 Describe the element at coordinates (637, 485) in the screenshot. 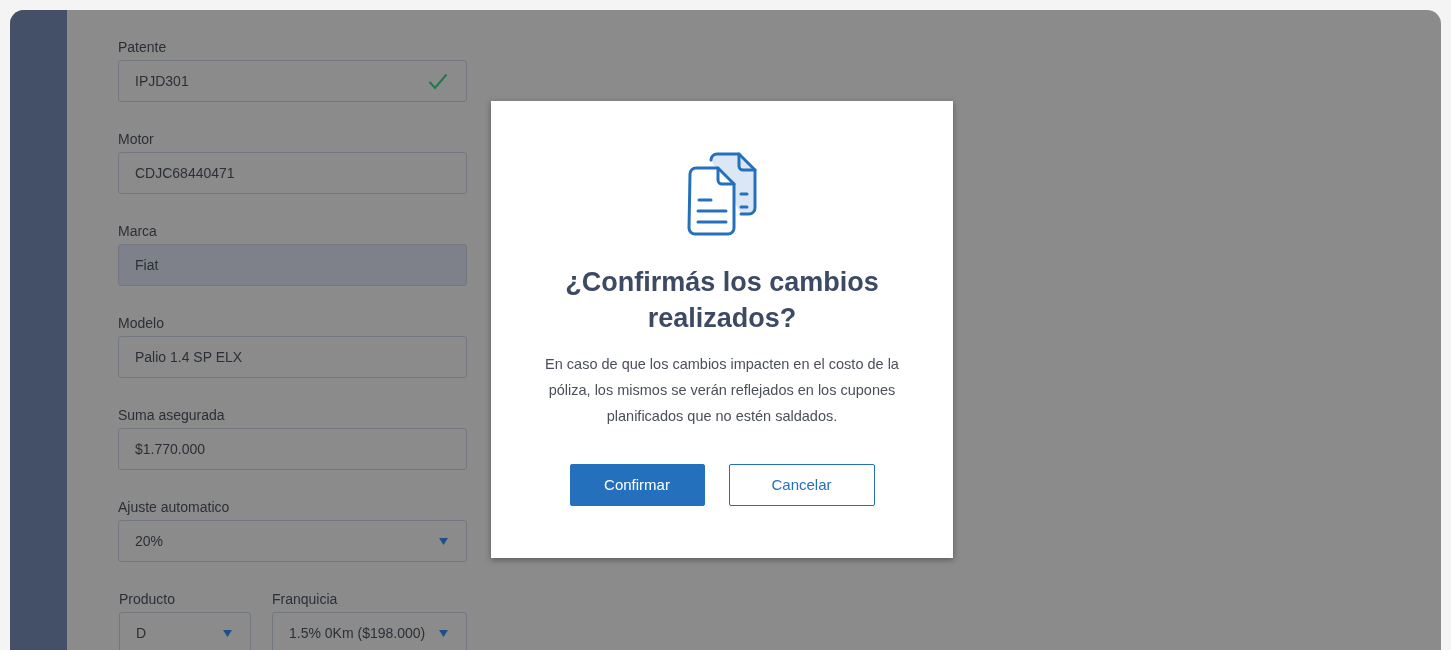

I see `confirm-button: Confirmar` at that location.